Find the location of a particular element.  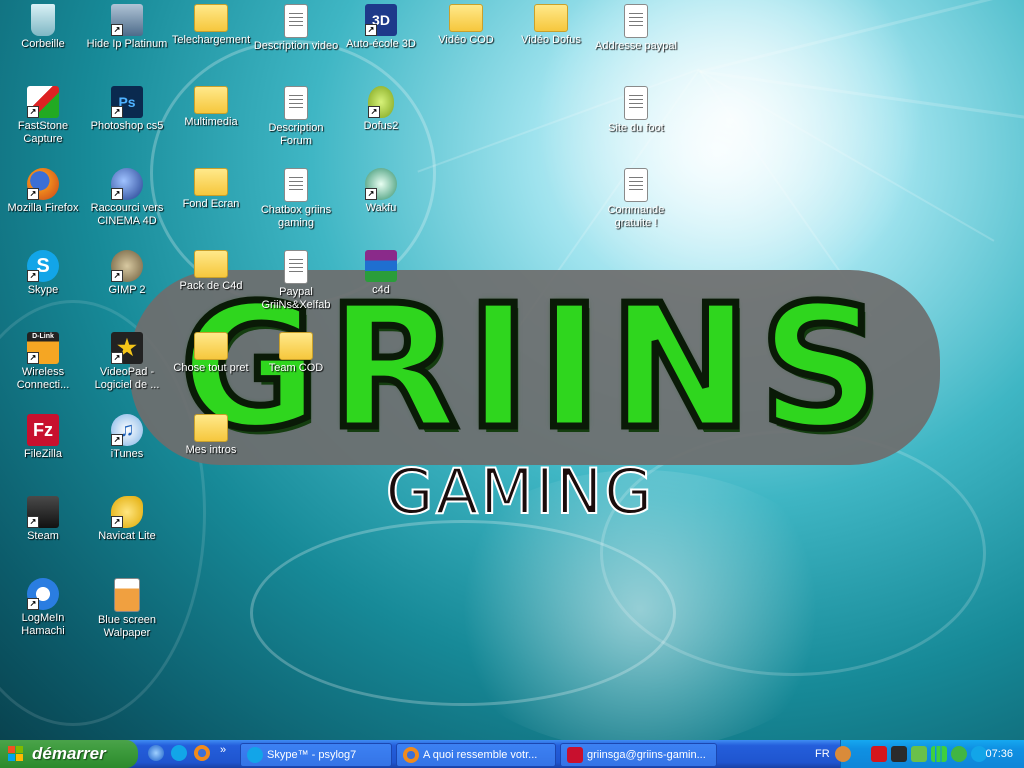

desktop-icon-telechargement: Telechargement is located at coordinates (211, 25).